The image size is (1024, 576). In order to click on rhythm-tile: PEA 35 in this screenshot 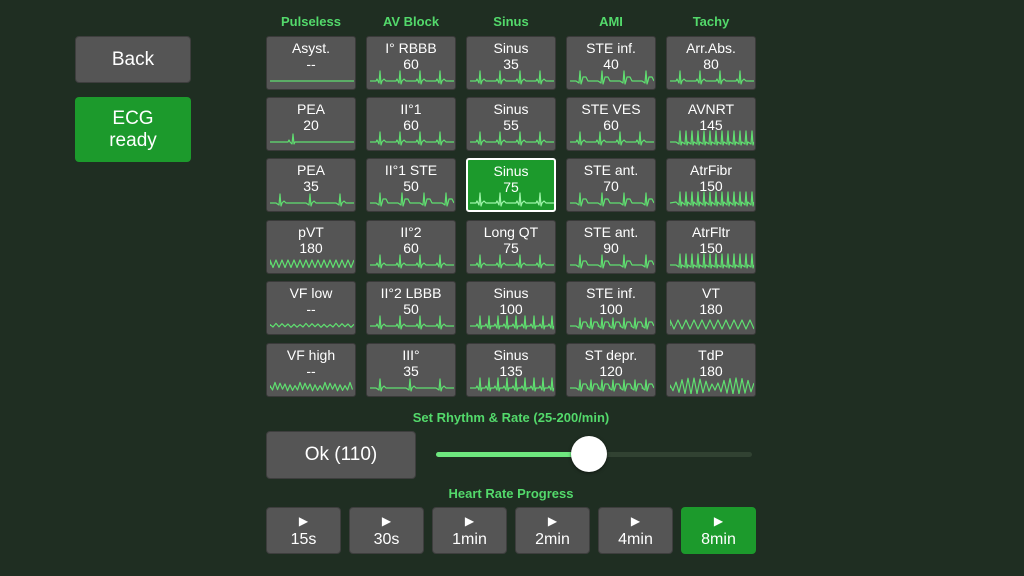, I will do `click(311, 185)`.